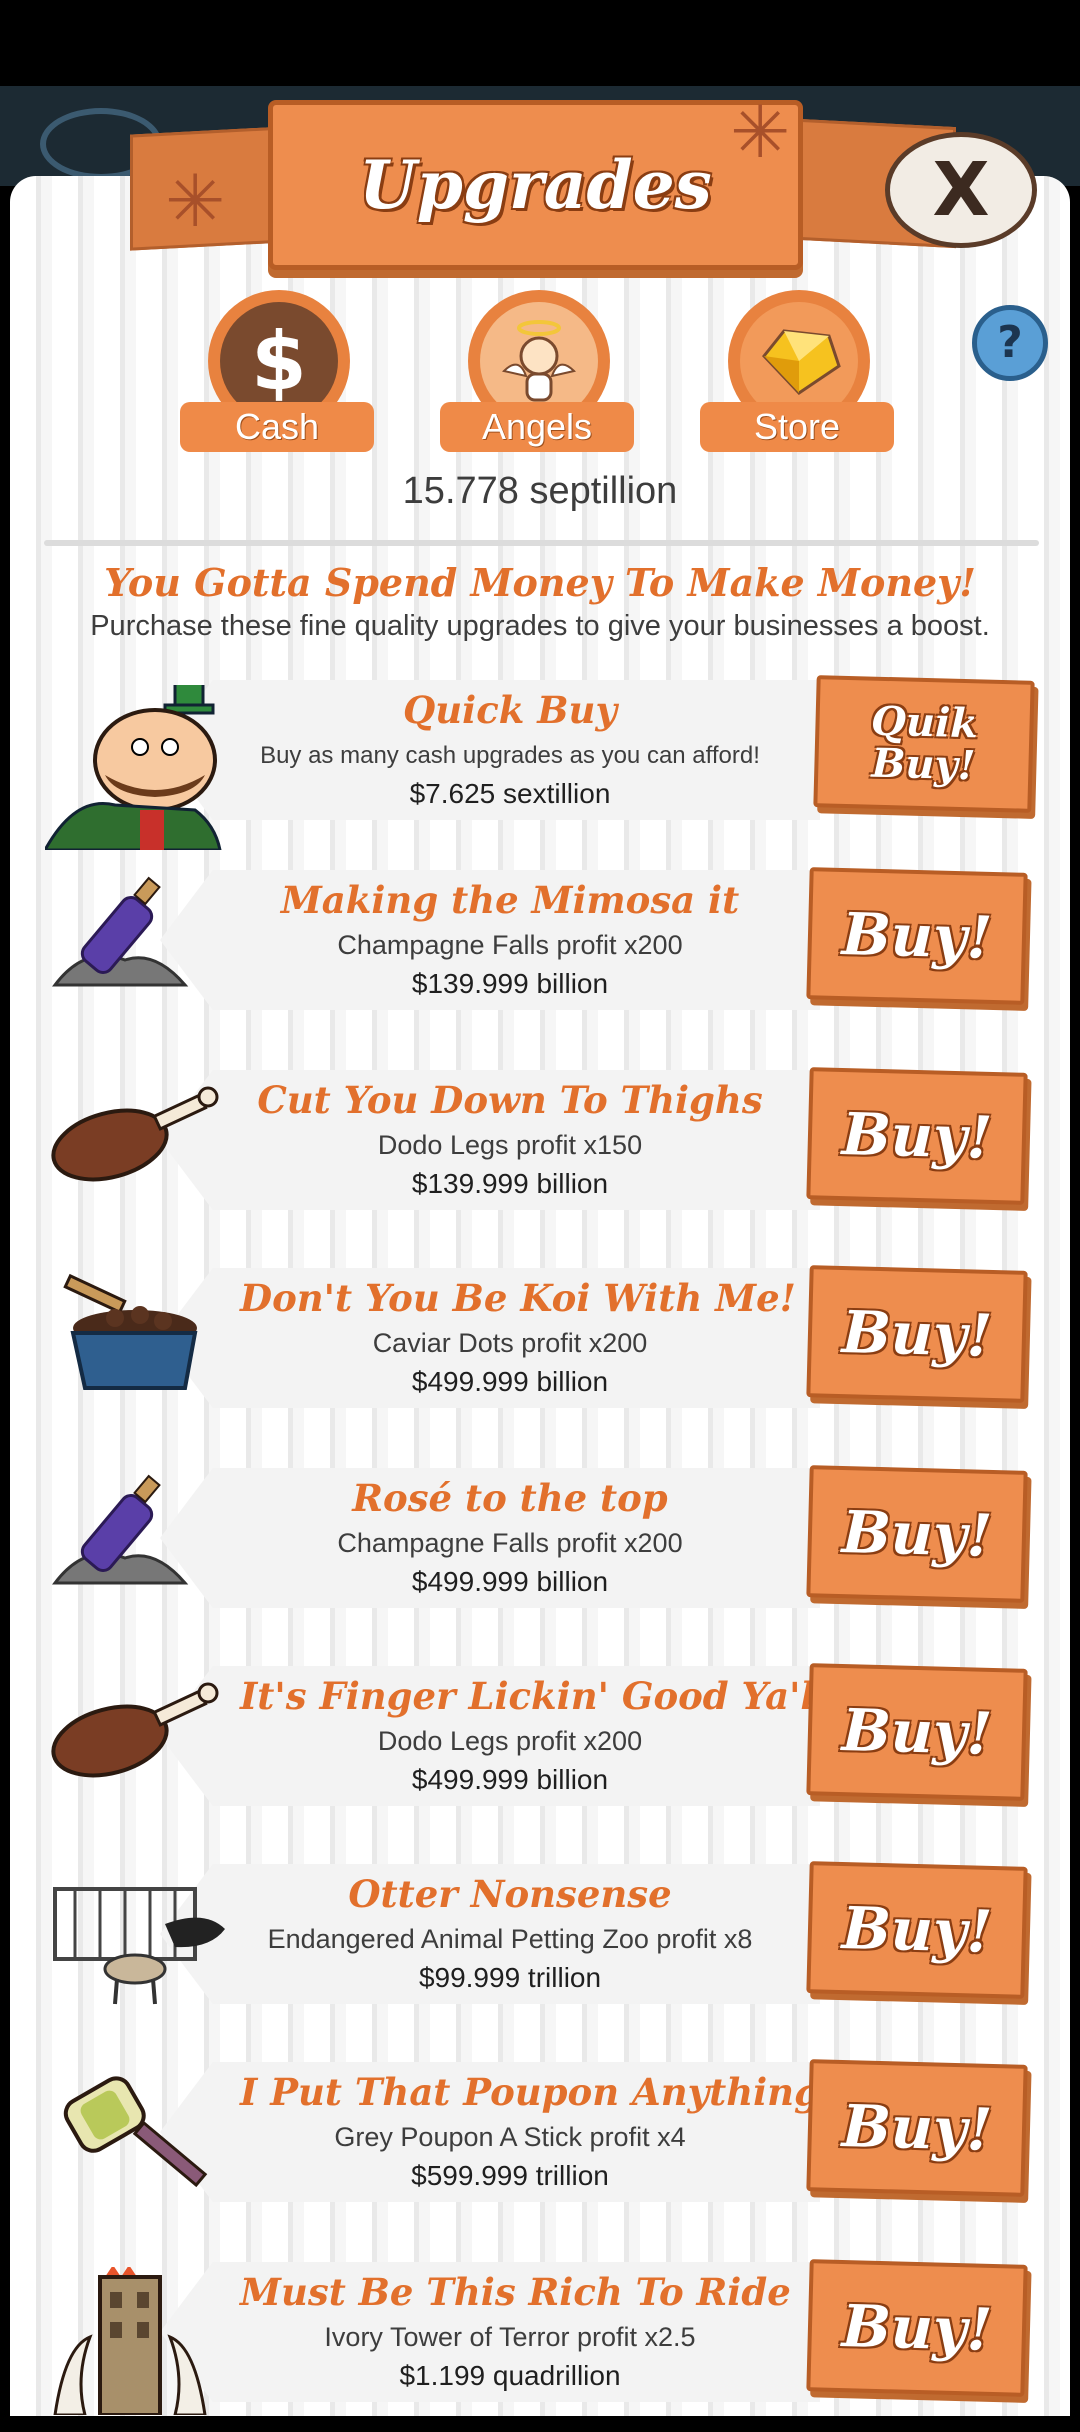 This screenshot has width=1080, height=2432. I want to click on tab-cash-label: Cash, so click(277, 427).